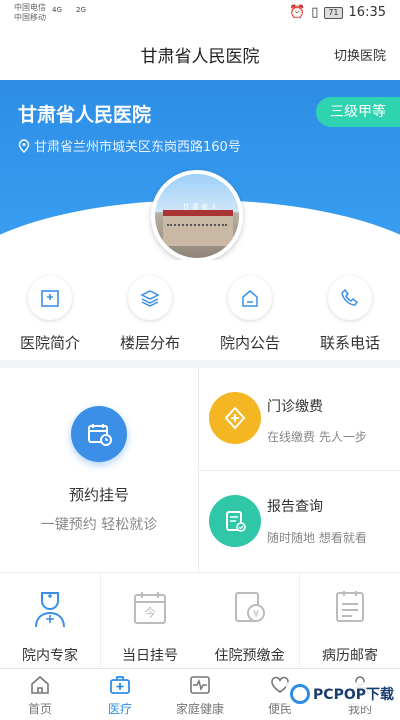  Describe the element at coordinates (333, 12) in the screenshot. I see `battery-icon: 71` at that location.